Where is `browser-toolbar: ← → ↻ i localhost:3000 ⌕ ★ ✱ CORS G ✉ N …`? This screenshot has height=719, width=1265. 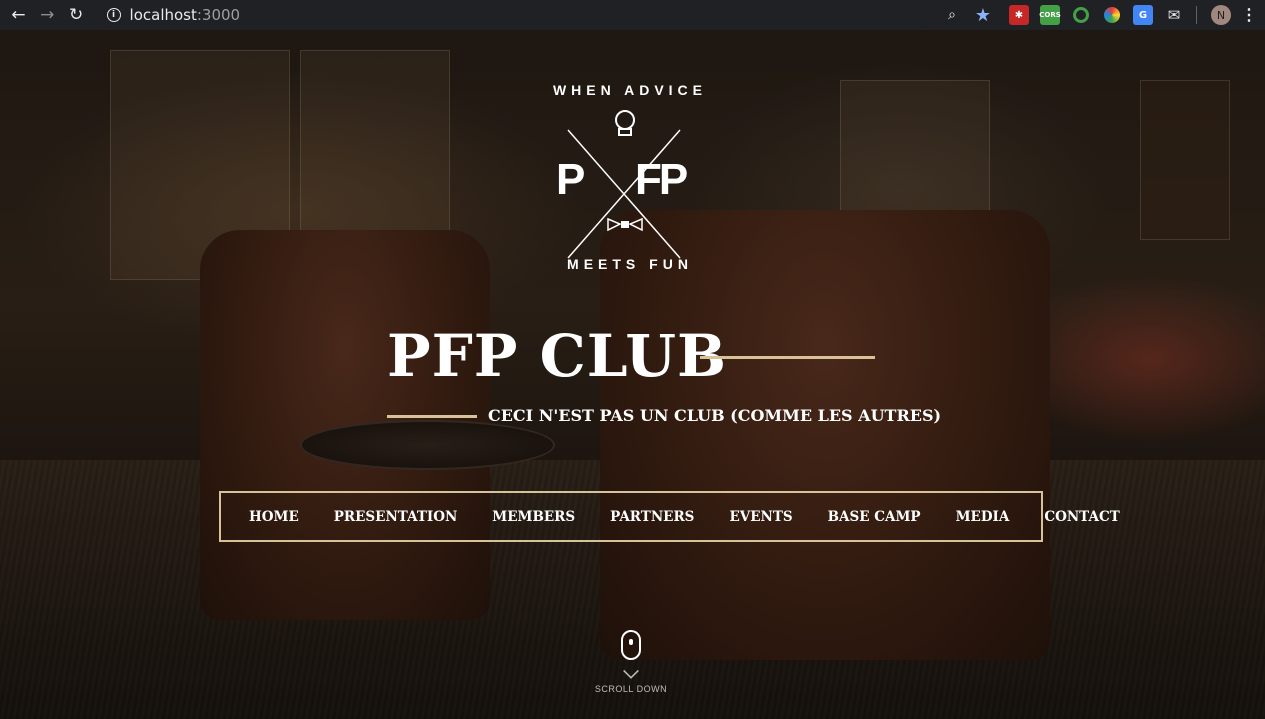
browser-toolbar: ← → ↻ i localhost:3000 ⌕ ★ ✱ CORS G ✉ N … is located at coordinates (632, 15).